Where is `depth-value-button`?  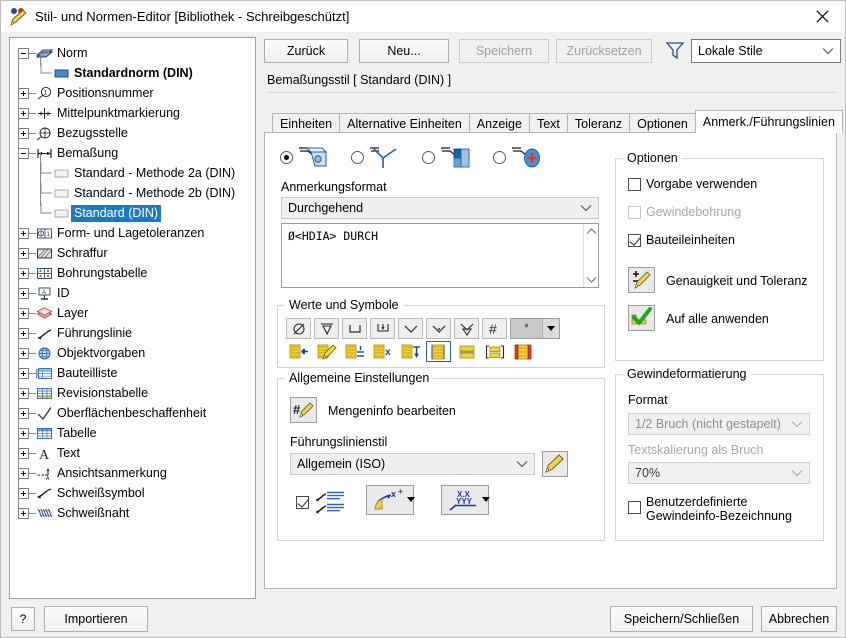 depth-value-button is located at coordinates (410, 351).